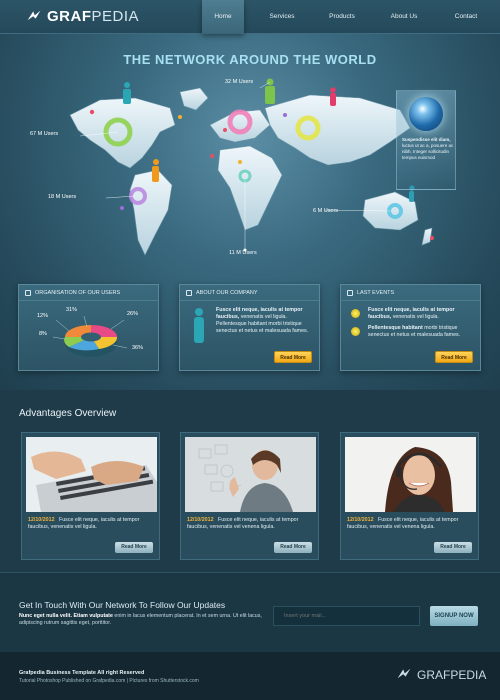  I want to click on footer-logo-text: GRAFPEDIA, so click(451, 675).